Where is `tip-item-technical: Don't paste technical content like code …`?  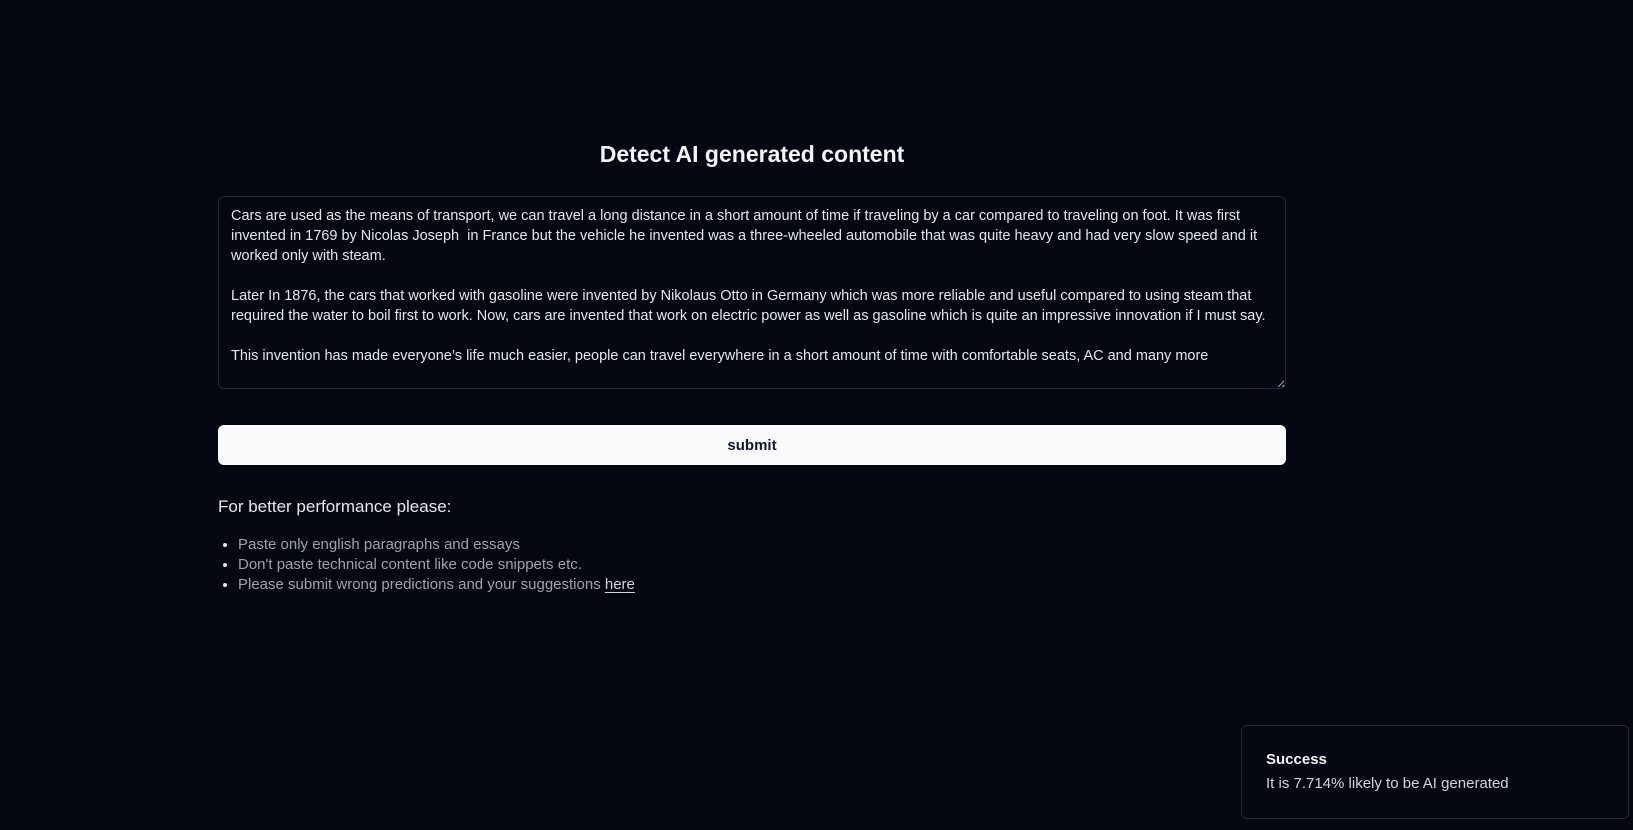
tip-item-technical: Don't paste technical content like code … is located at coordinates (762, 565).